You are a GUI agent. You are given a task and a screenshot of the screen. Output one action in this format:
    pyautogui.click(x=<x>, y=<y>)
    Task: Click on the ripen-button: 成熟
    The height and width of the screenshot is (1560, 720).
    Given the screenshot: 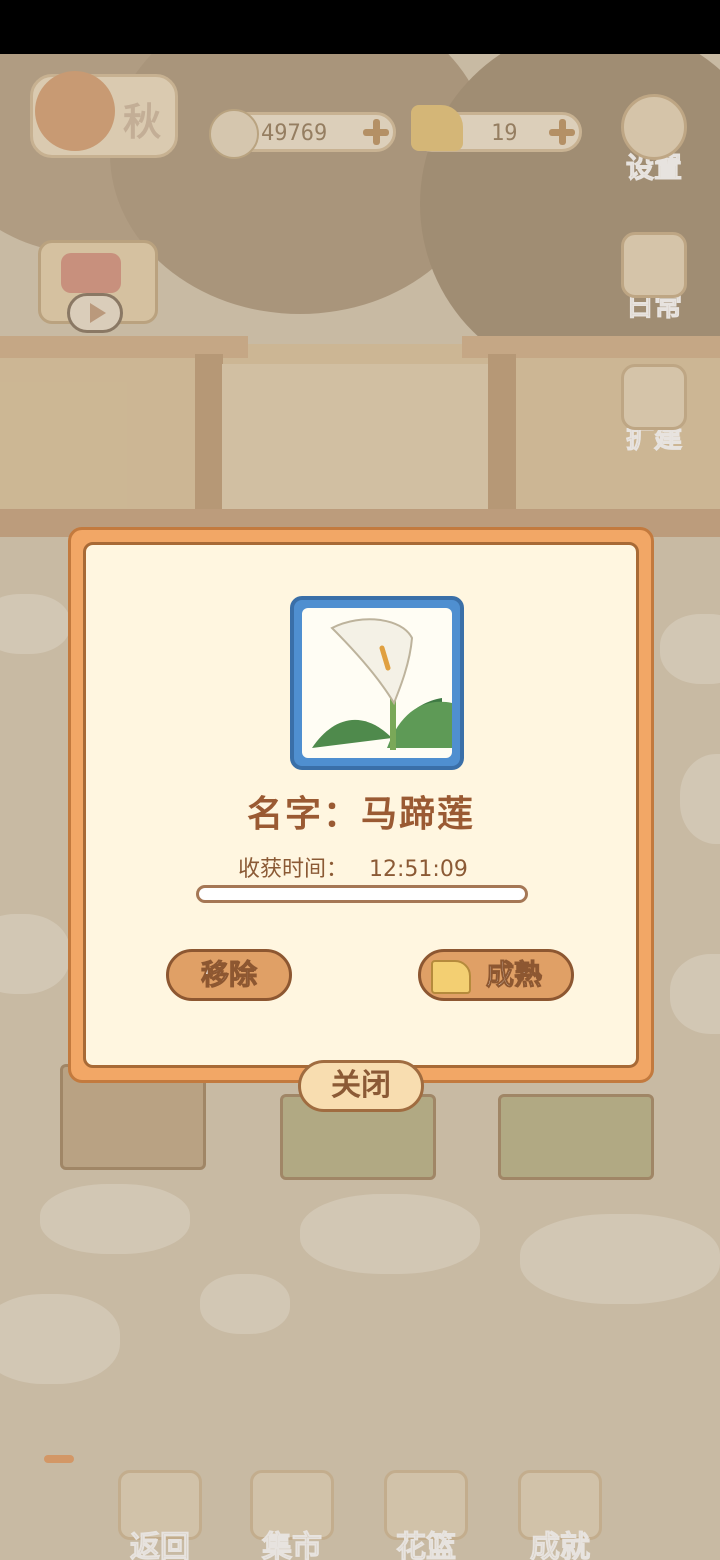 What is the action you would take?
    pyautogui.click(x=496, y=975)
    